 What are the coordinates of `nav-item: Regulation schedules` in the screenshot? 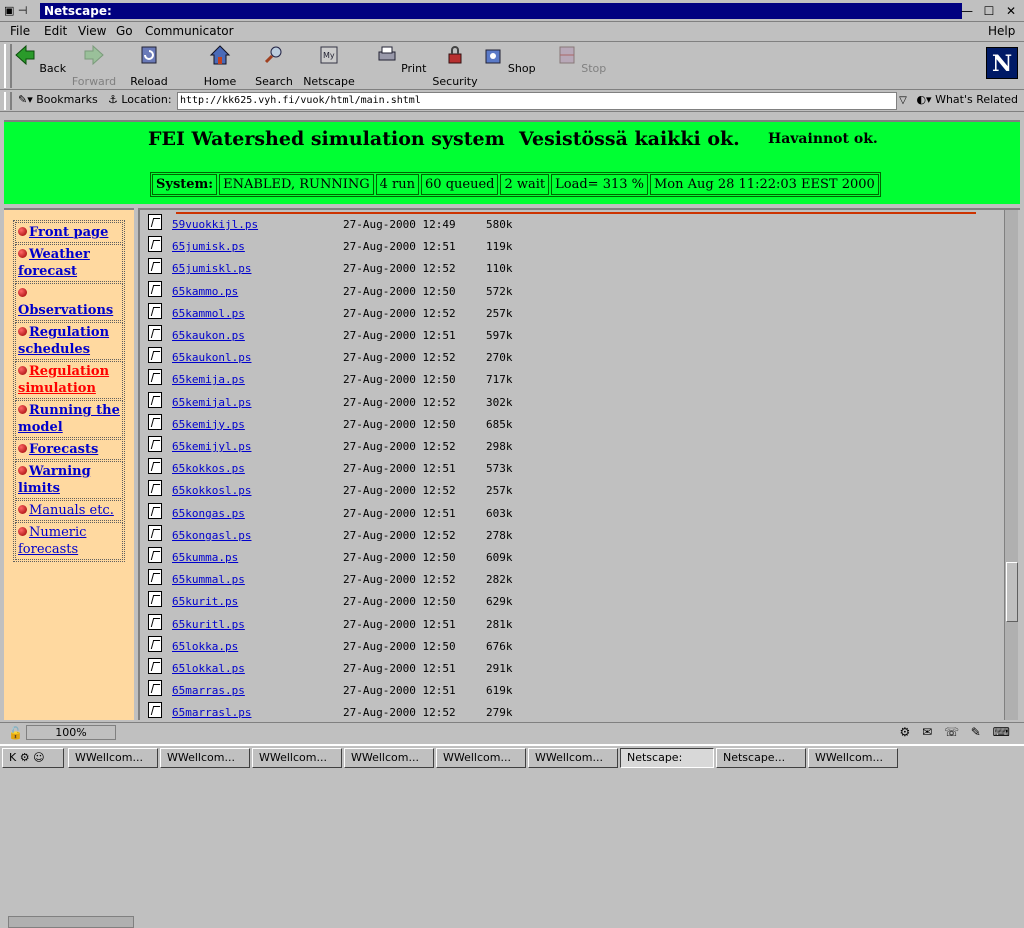 It's located at (69, 341).